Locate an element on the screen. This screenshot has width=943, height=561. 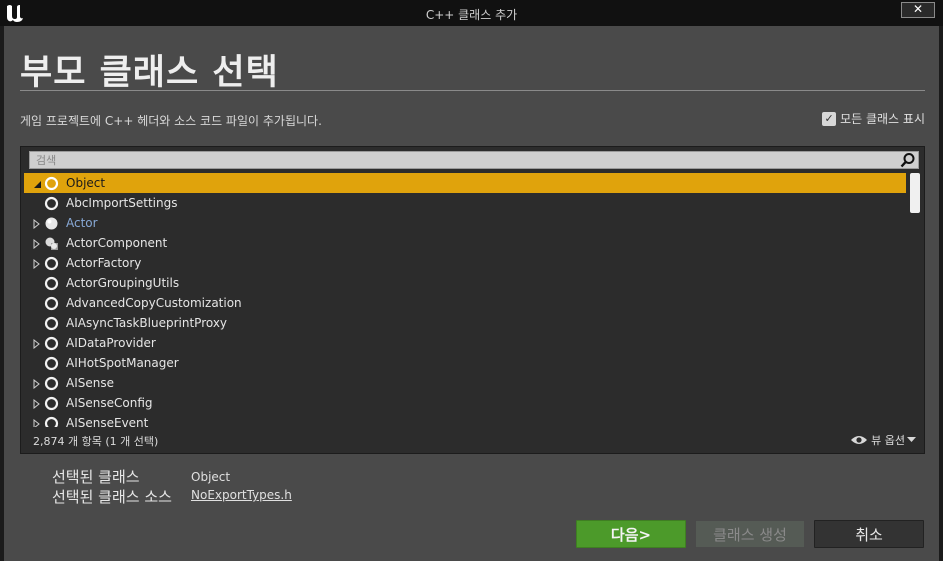
heading-divider is located at coordinates (472, 90).